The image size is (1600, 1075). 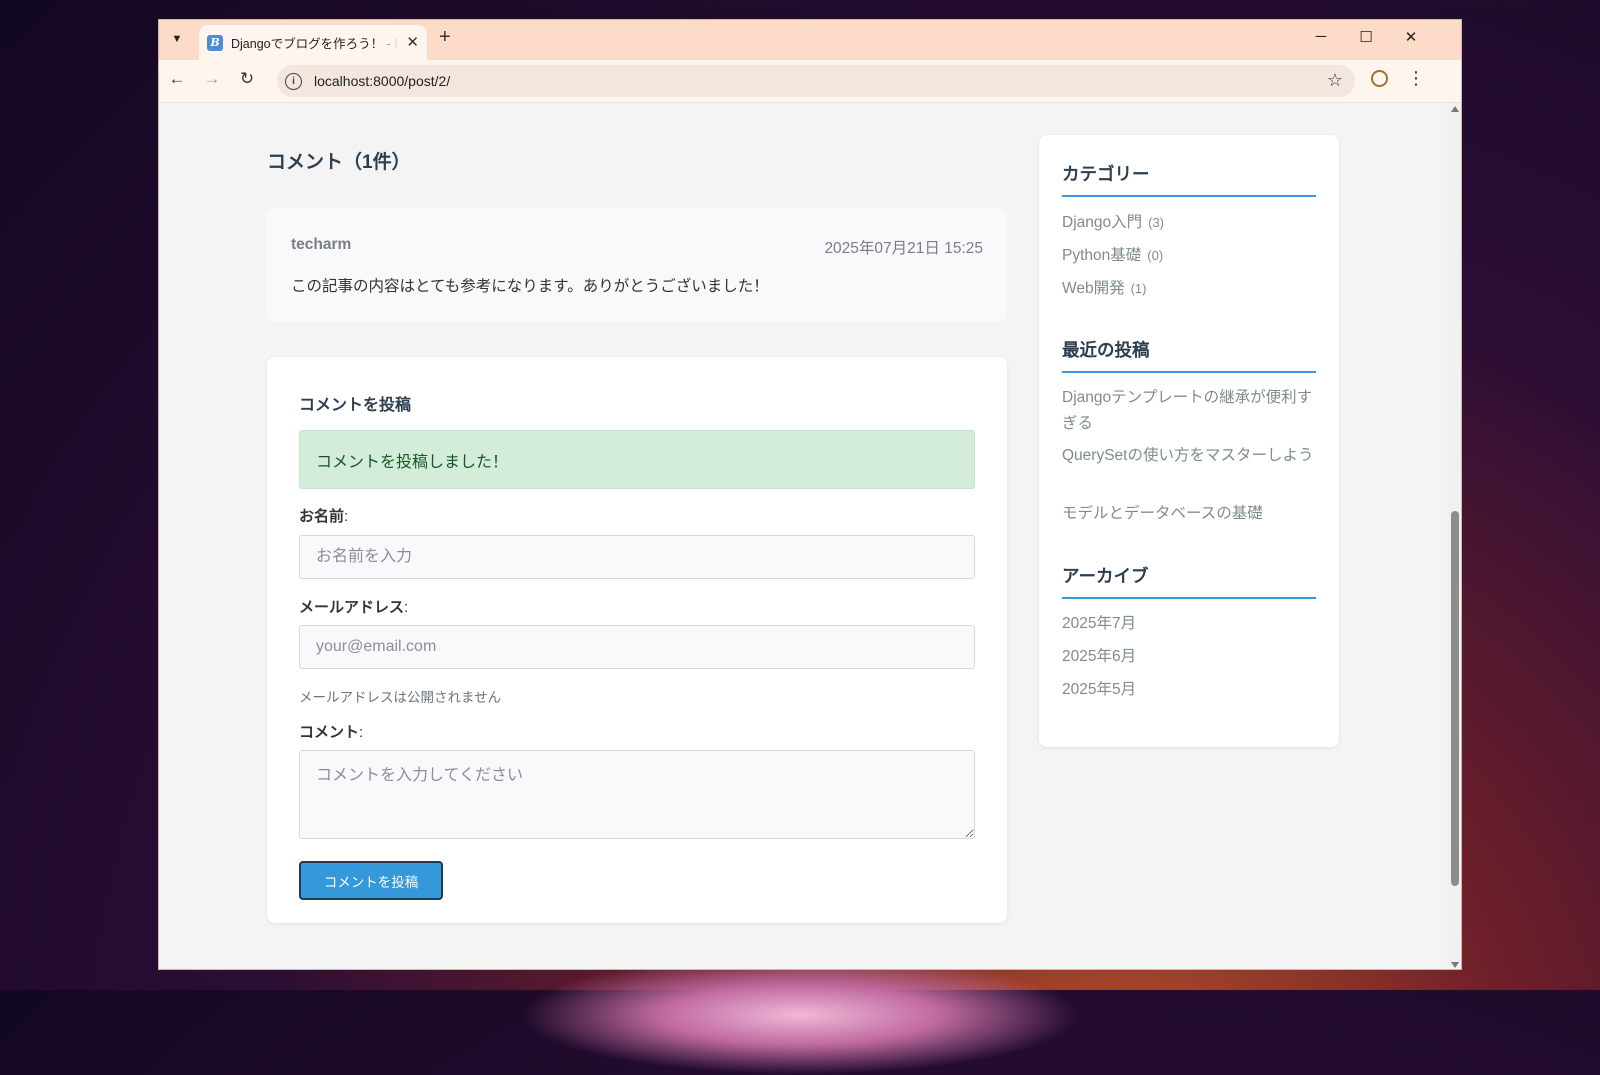 I want to click on name-label-text: お名前, so click(x=322, y=516).